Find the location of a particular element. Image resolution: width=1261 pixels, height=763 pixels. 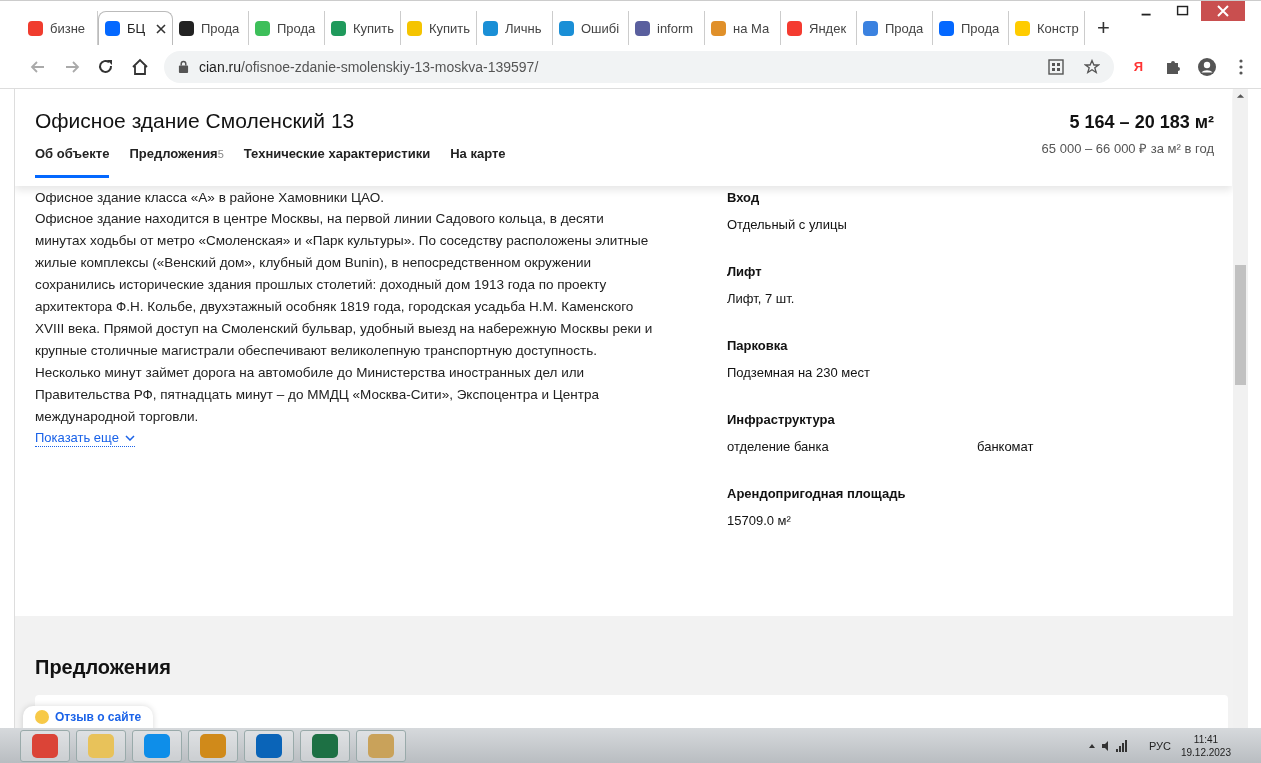

feedback-button: Отзыв о сайте is located at coordinates (88, 717).